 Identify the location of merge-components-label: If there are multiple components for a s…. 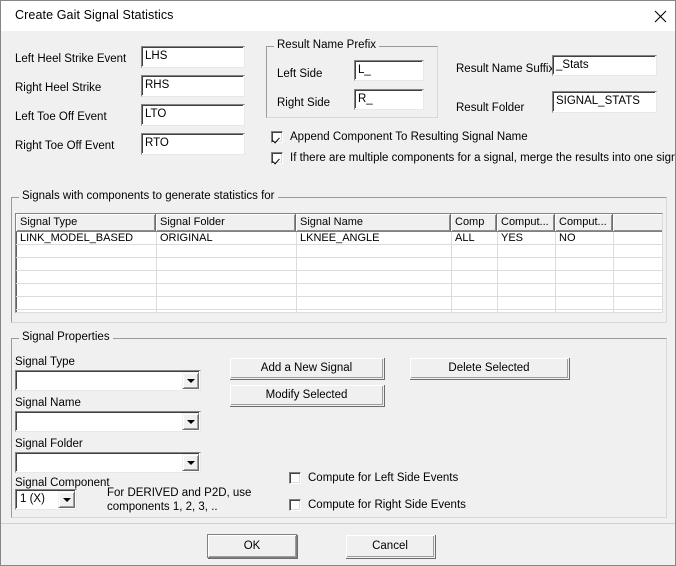
(483, 158).